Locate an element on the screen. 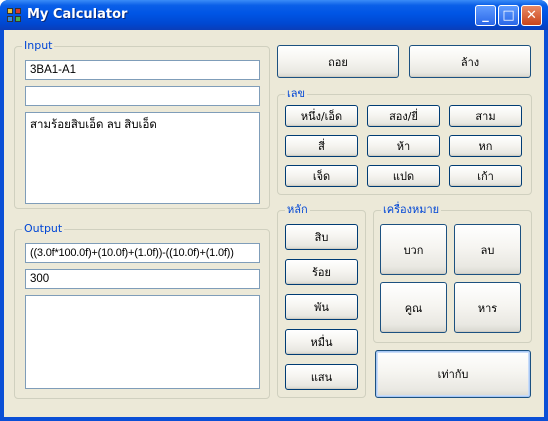 The image size is (548, 421). minimize-icon: _ is located at coordinates (485, 15).